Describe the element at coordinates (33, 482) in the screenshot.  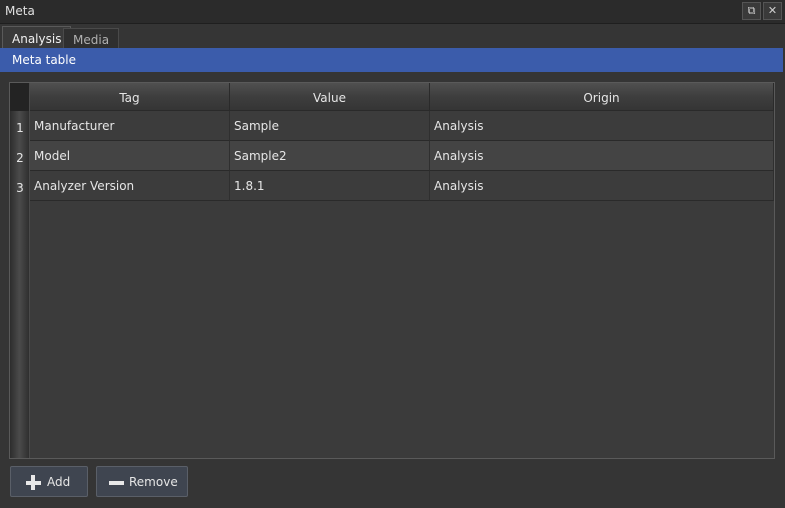
I see `plus-icon` at that location.